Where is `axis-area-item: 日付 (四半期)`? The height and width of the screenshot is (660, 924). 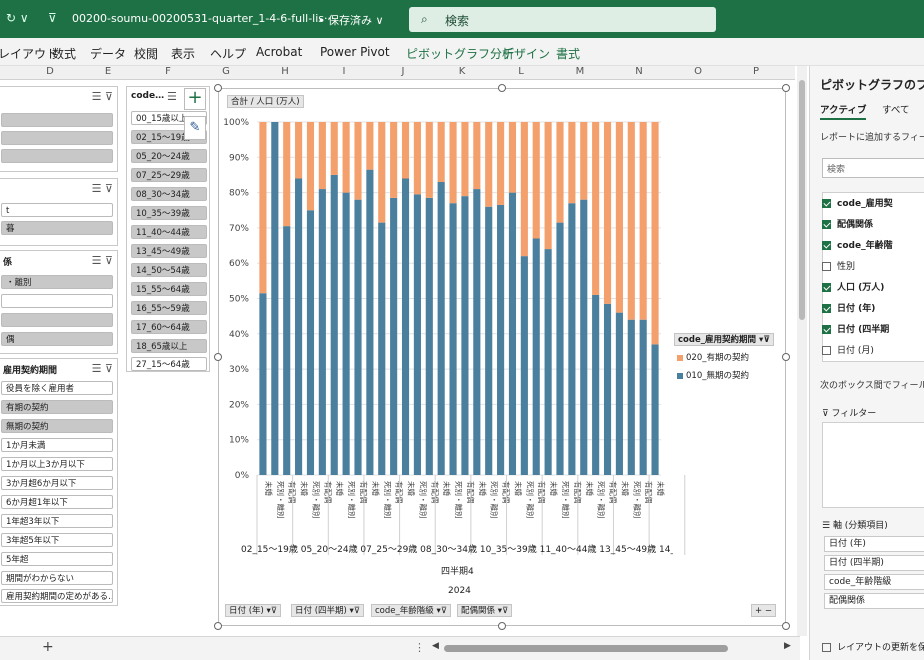
axis-area-item: 日付 (四半期) is located at coordinates (874, 563).